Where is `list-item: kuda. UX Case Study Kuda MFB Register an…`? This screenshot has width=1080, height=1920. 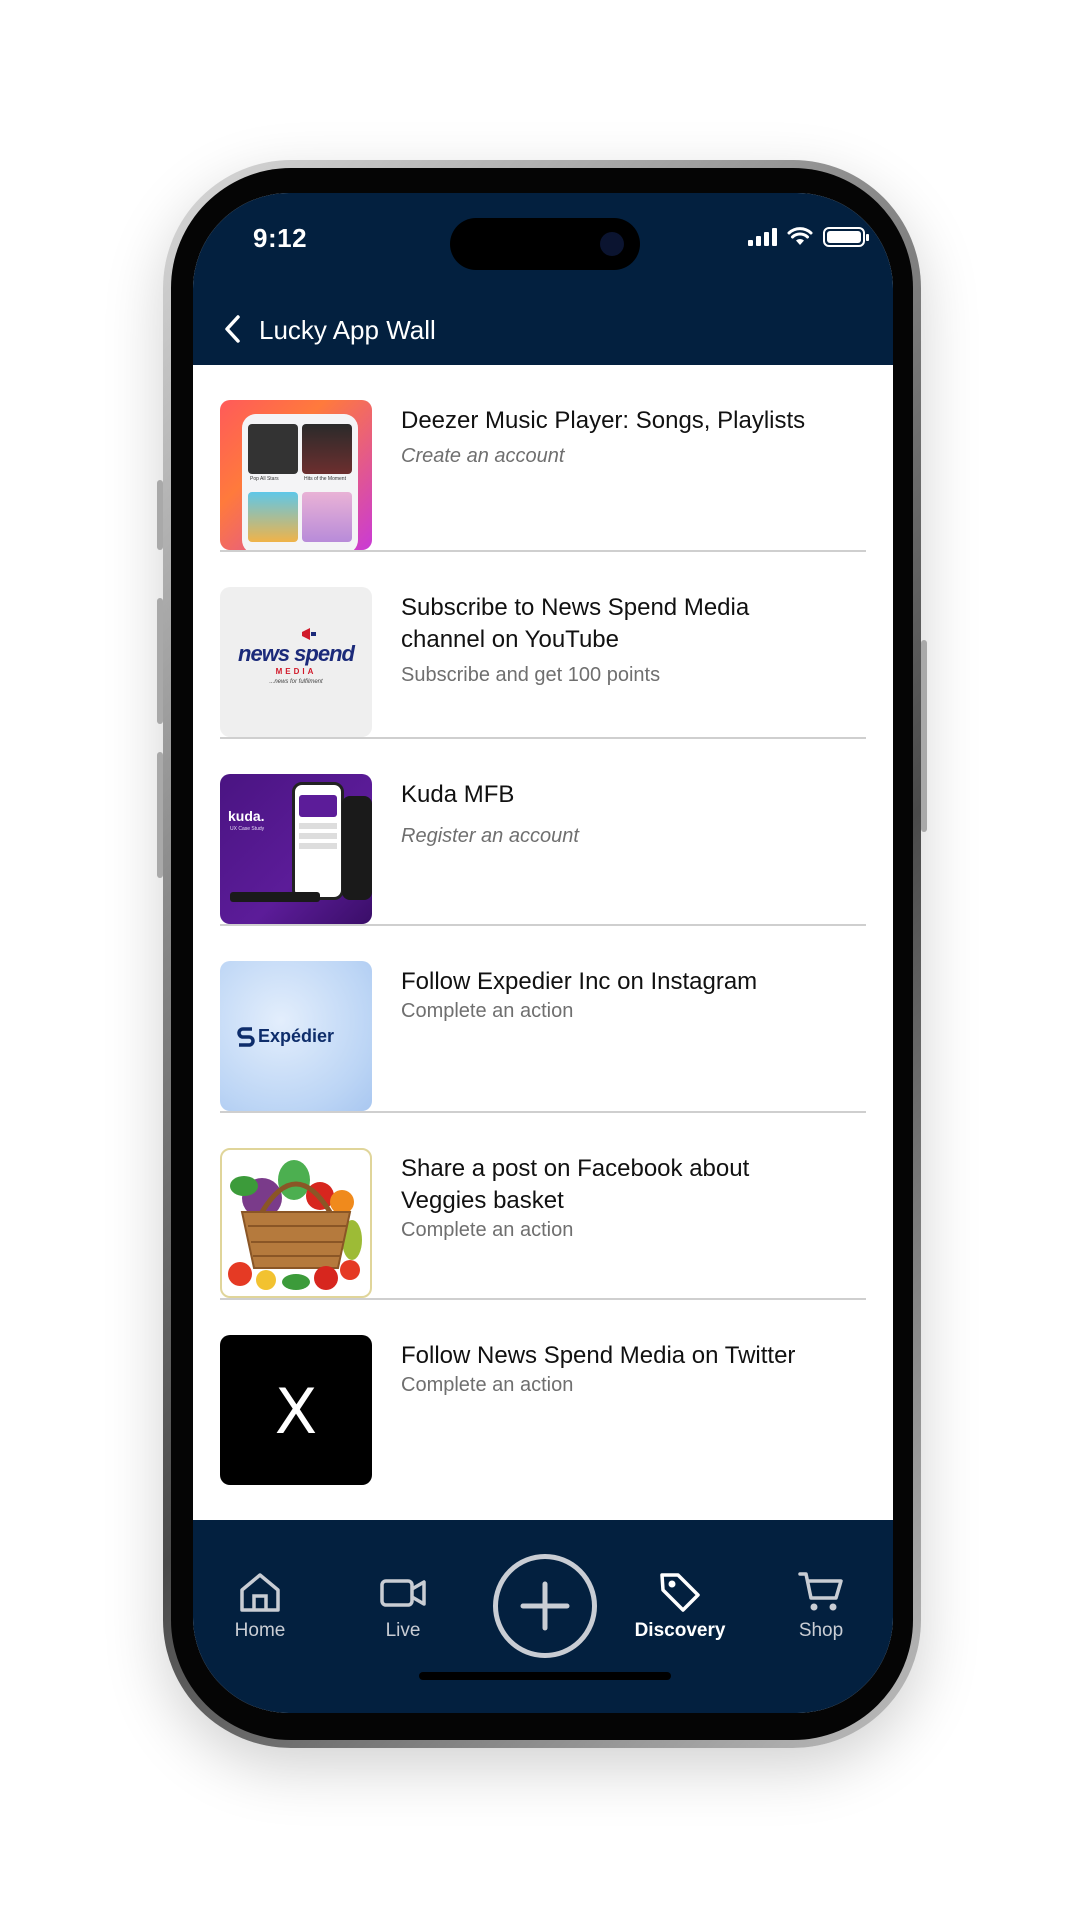 list-item: kuda. UX Case Study Kuda MFB Register an… is located at coordinates (543, 832).